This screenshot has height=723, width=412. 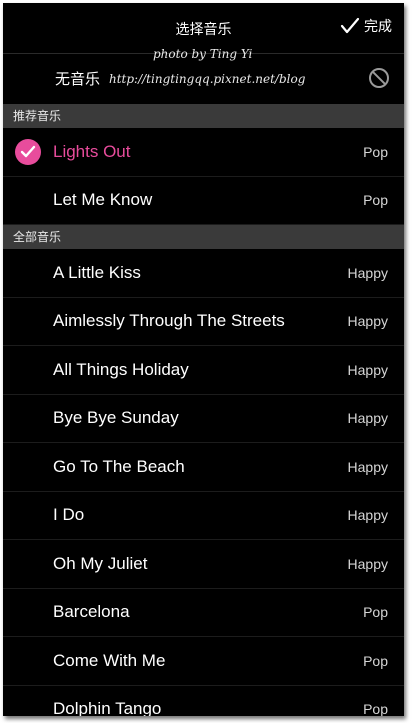 What do you see at coordinates (203, 237) in the screenshot?
I see `section-header-all: 全部音乐` at bounding box center [203, 237].